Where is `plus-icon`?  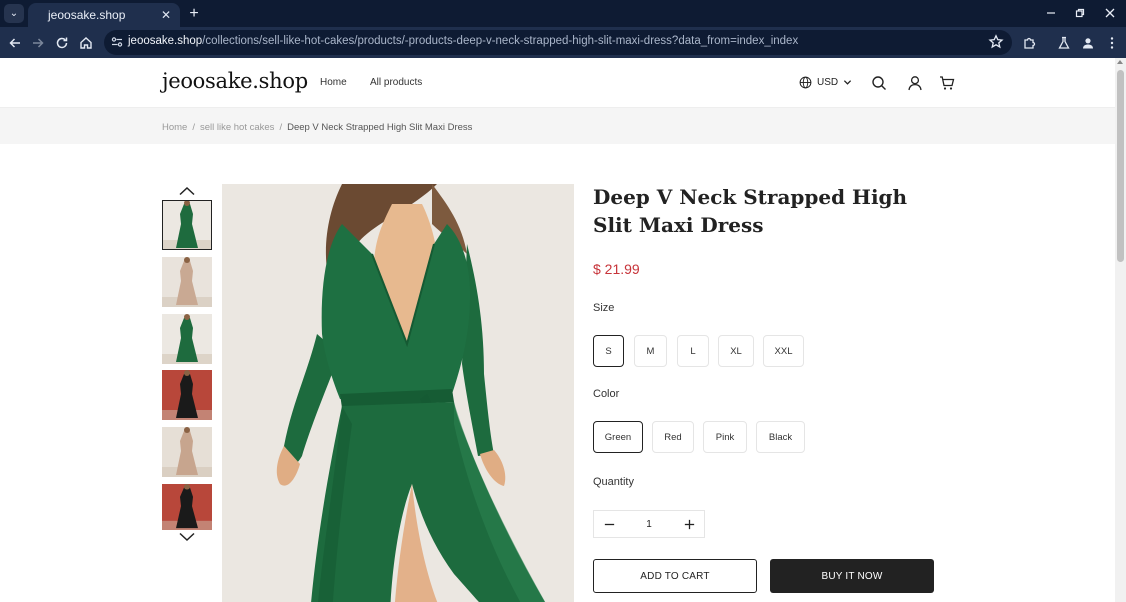 plus-icon is located at coordinates (689, 524).